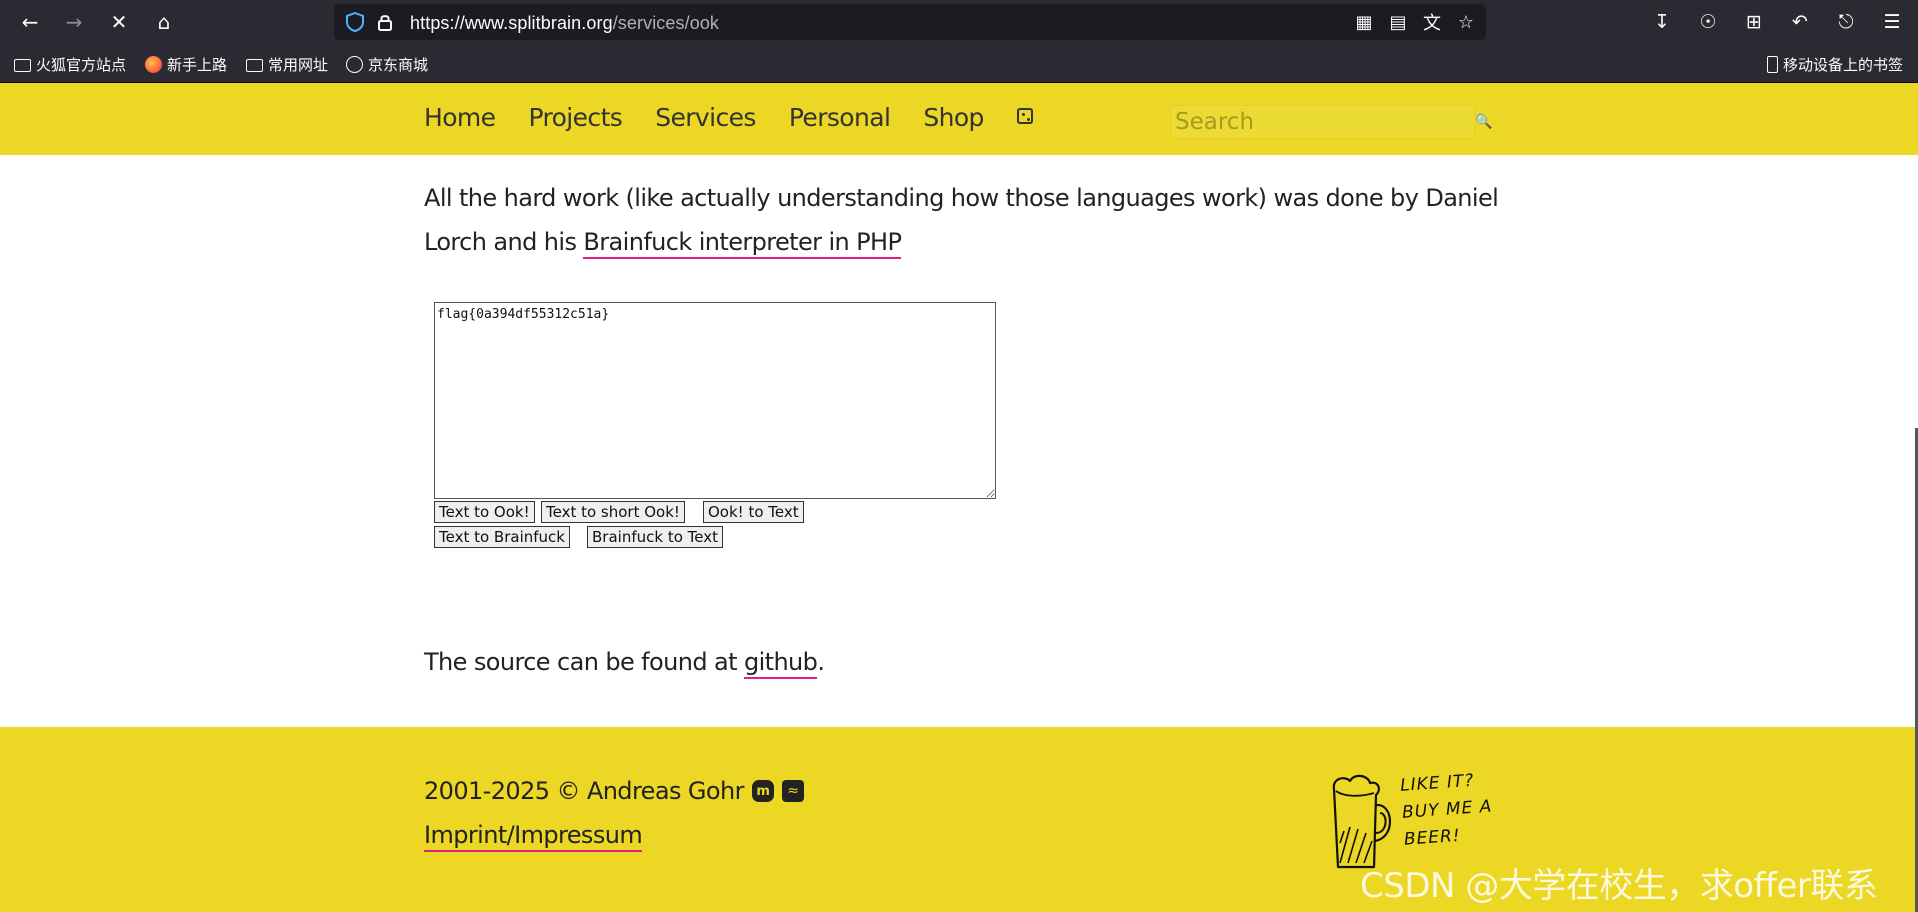 The height and width of the screenshot is (912, 1918). I want to click on source-end: ., so click(821, 662).